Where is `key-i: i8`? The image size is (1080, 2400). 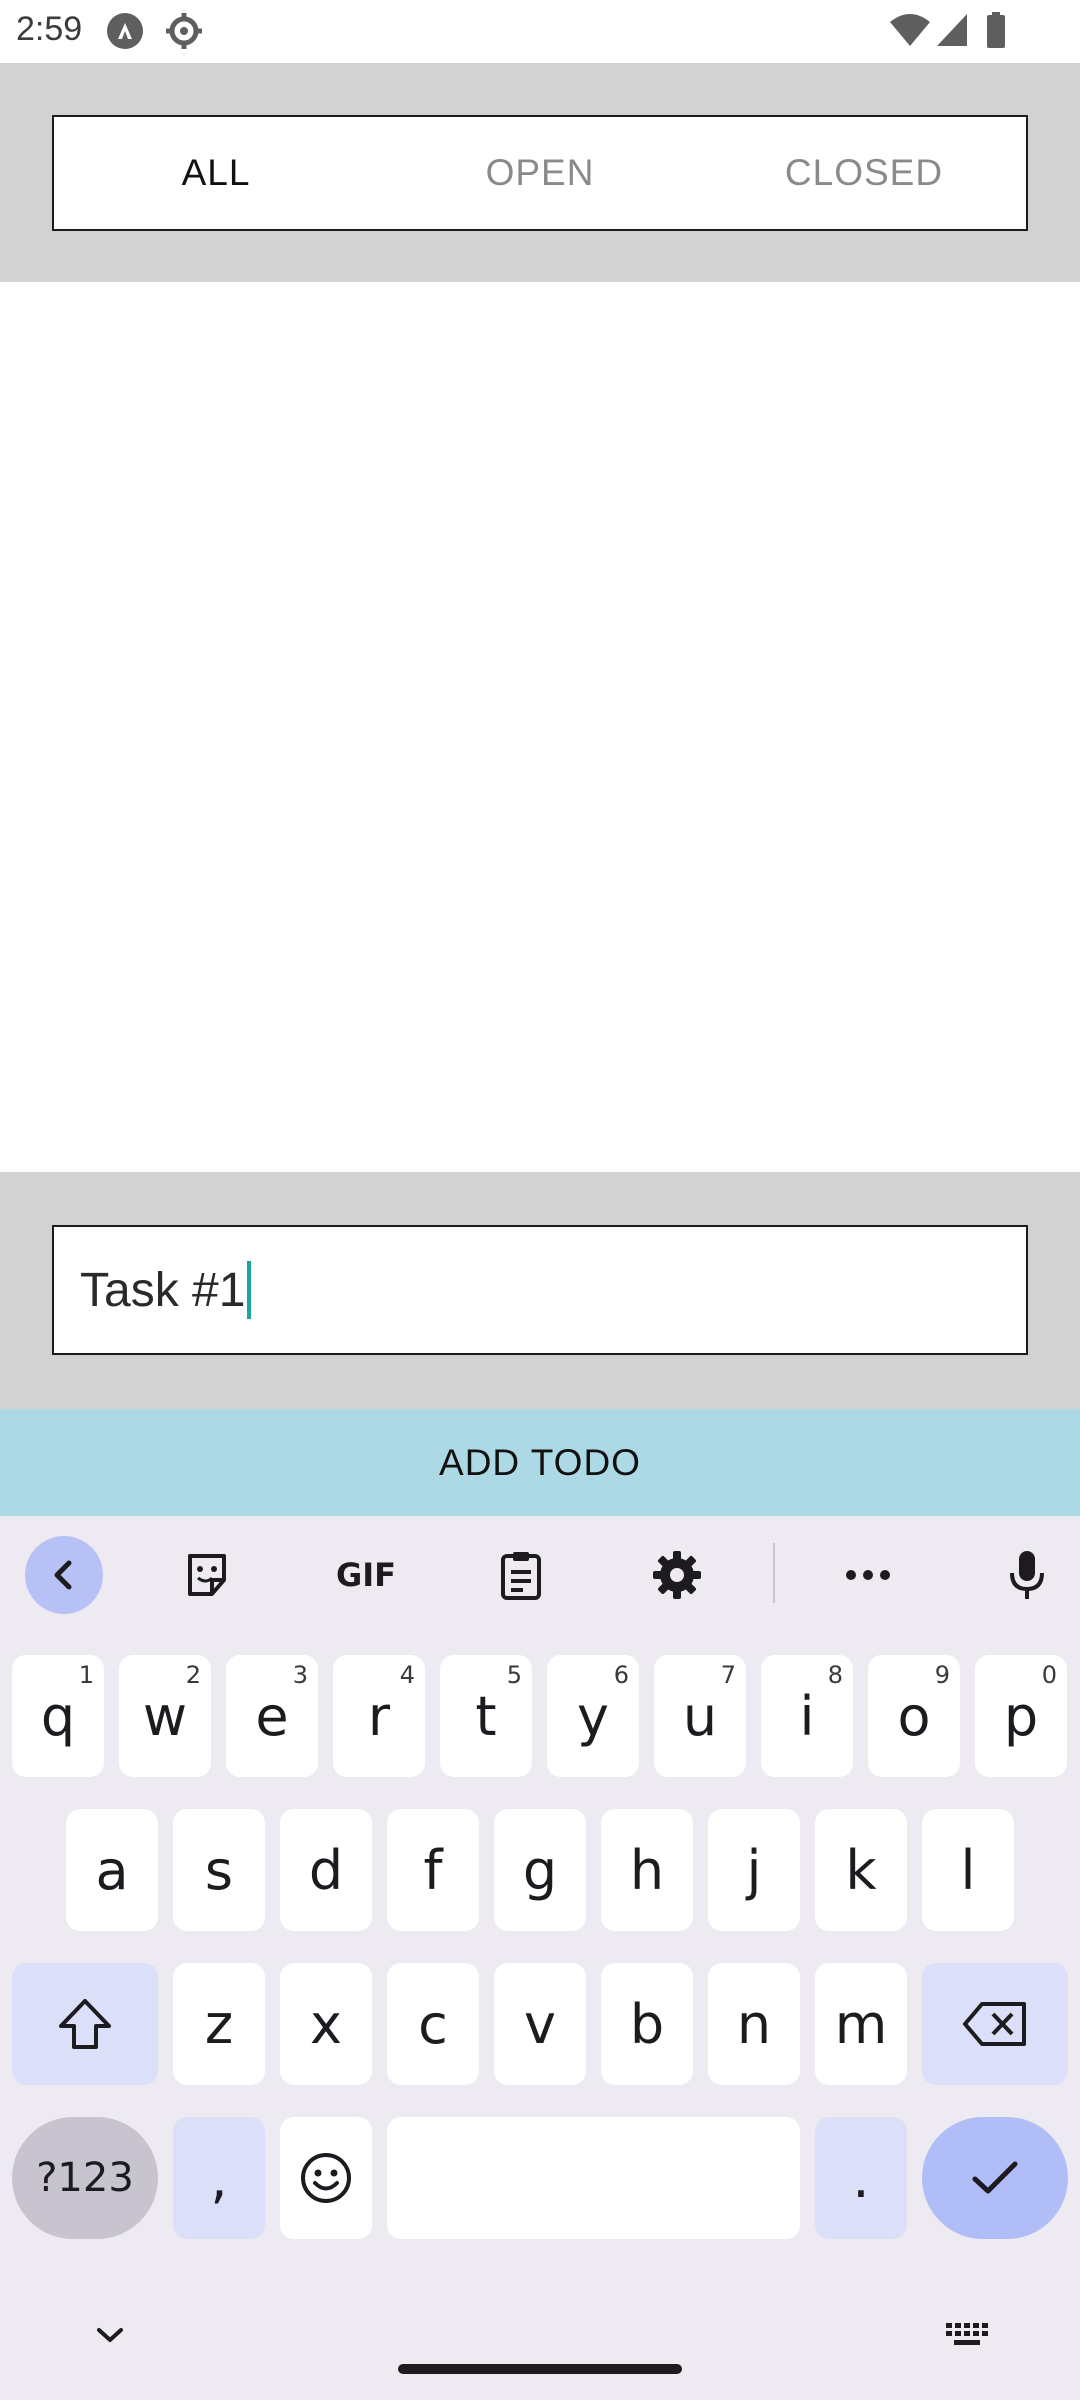 key-i: i8 is located at coordinates (807, 1716).